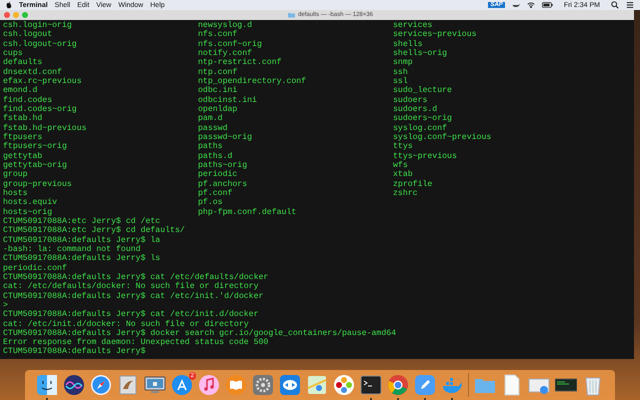 This screenshot has height=400, width=640. I want to click on file-name: snmp, so click(403, 63).